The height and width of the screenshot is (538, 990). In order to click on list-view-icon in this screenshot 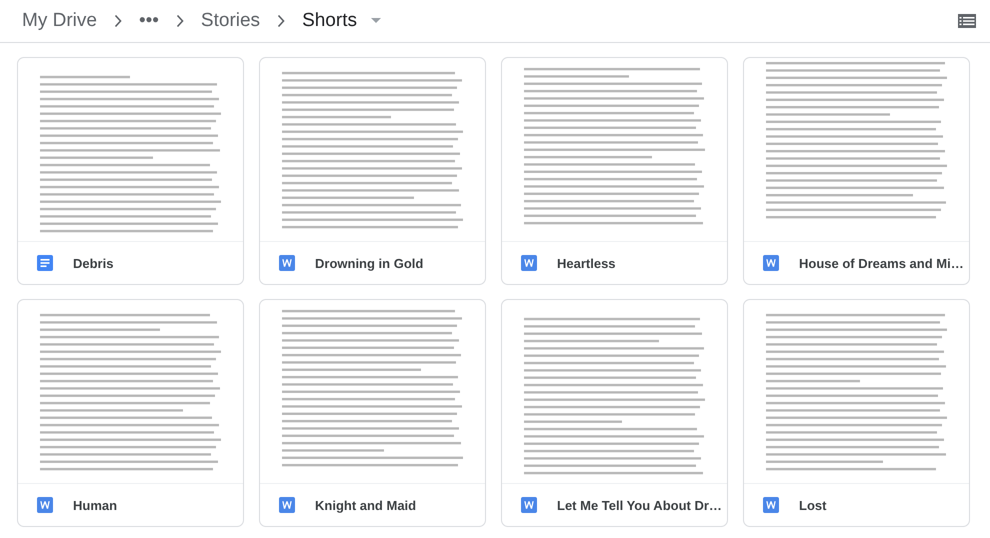, I will do `click(967, 21)`.